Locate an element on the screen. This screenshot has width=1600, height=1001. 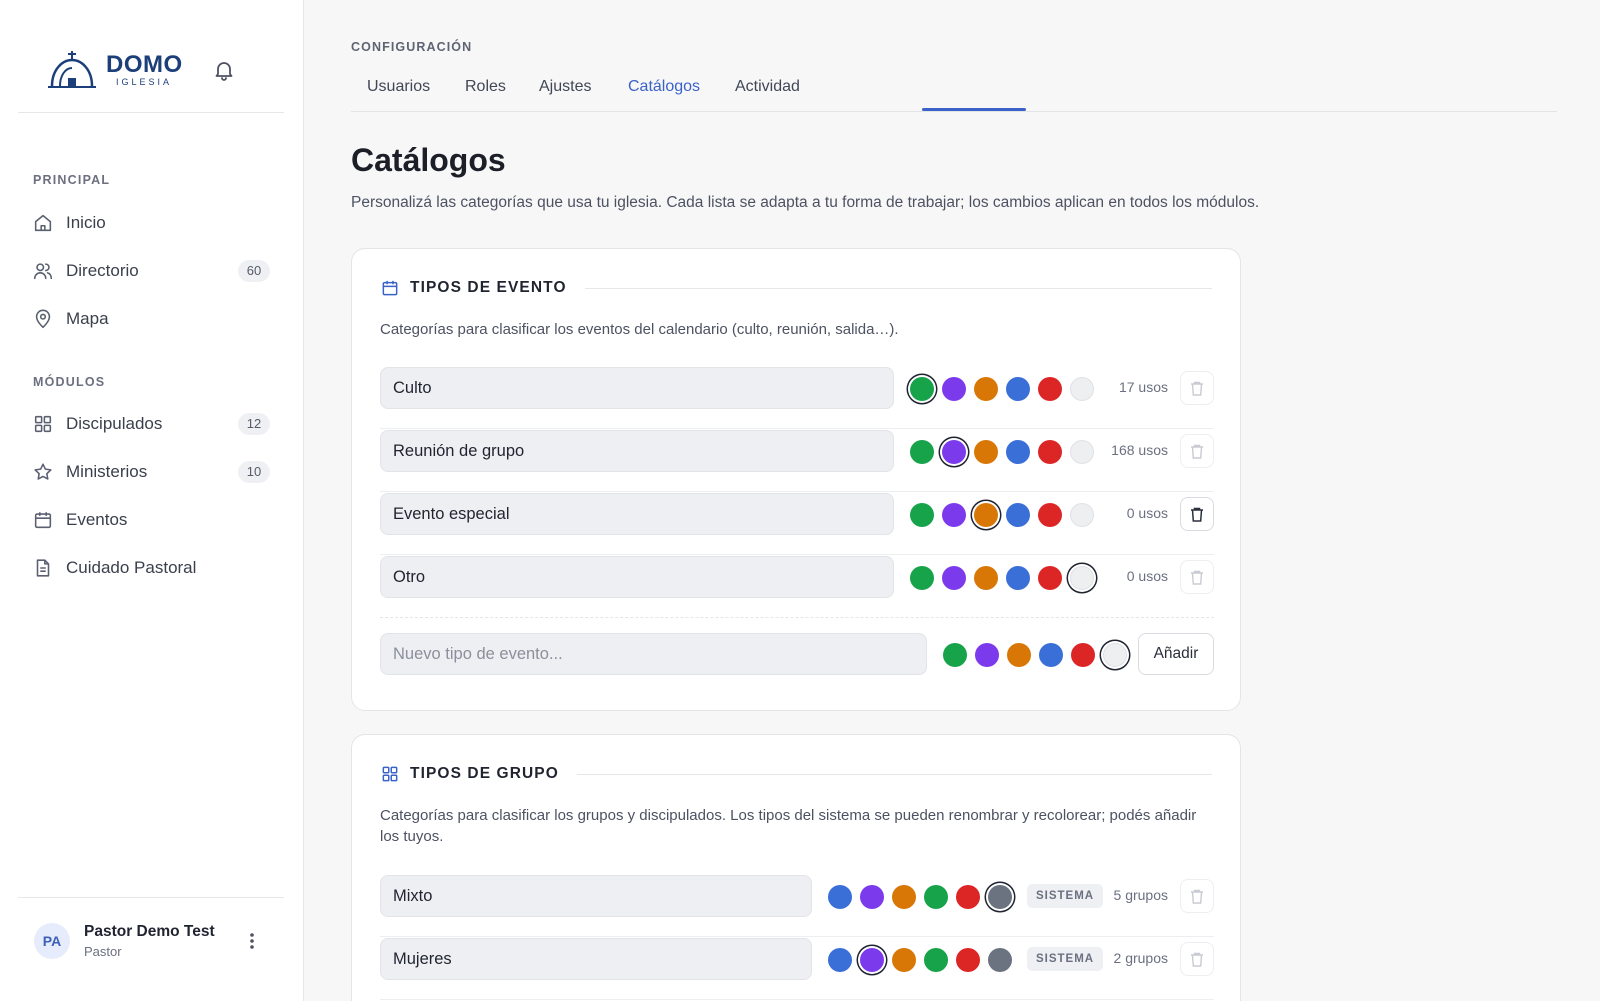
church-dome-icon is located at coordinates (72, 69).